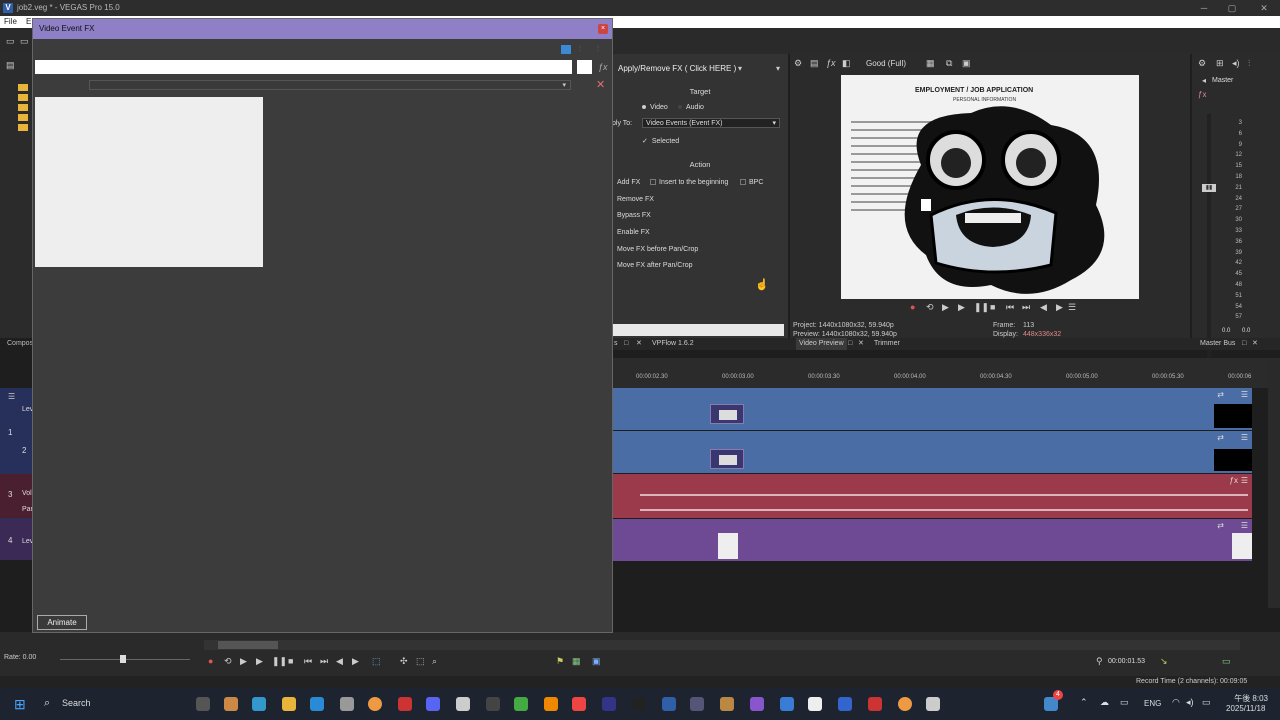 The image size is (1280, 720). I want to click on stop-icon: ■, so click(290, 661).